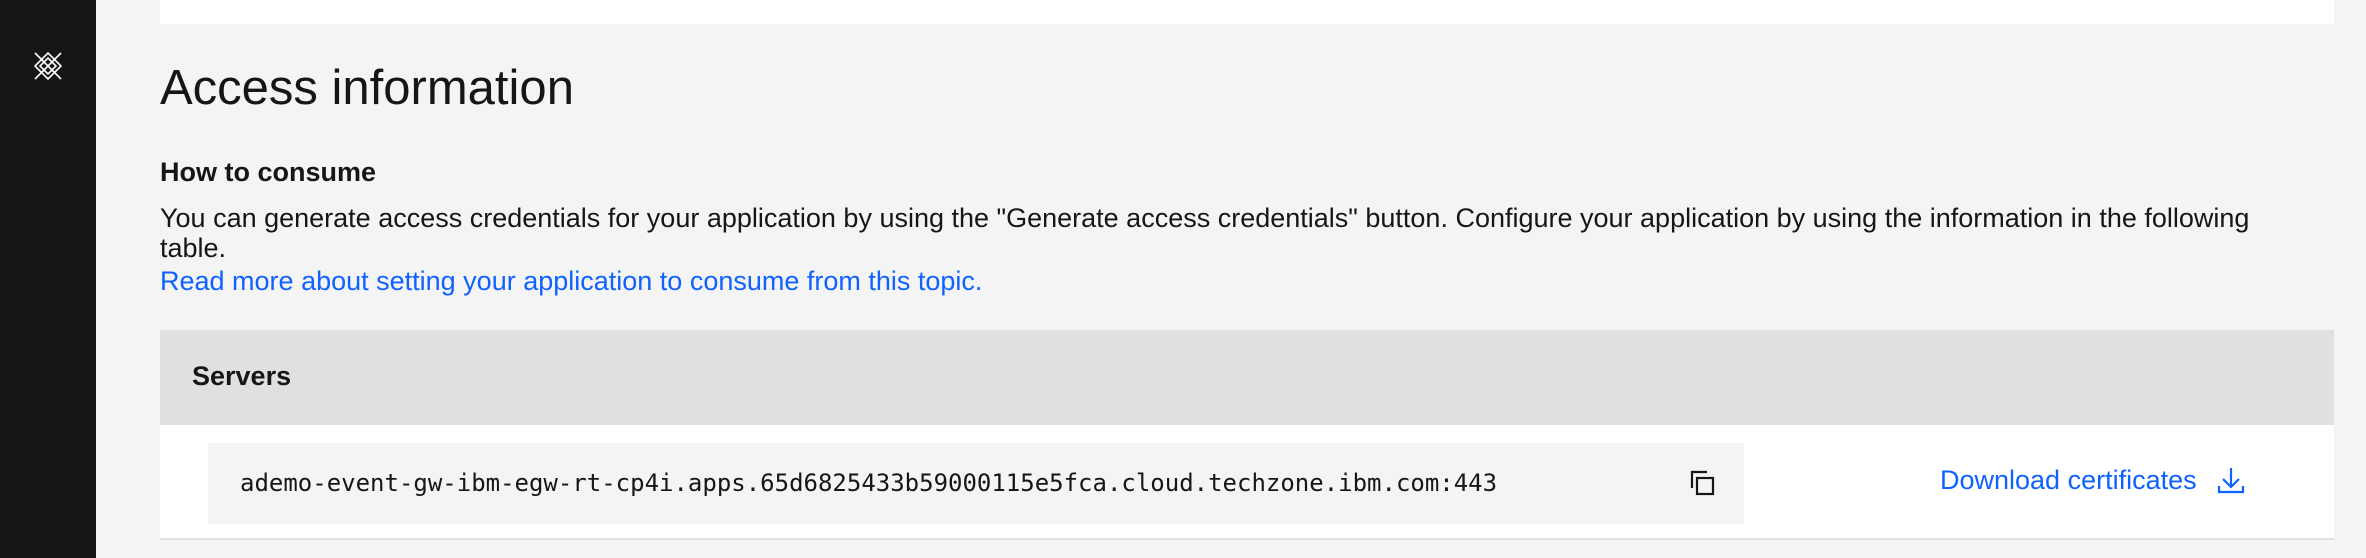 This screenshot has height=558, width=2366. I want to click on copy-button, so click(1702, 483).